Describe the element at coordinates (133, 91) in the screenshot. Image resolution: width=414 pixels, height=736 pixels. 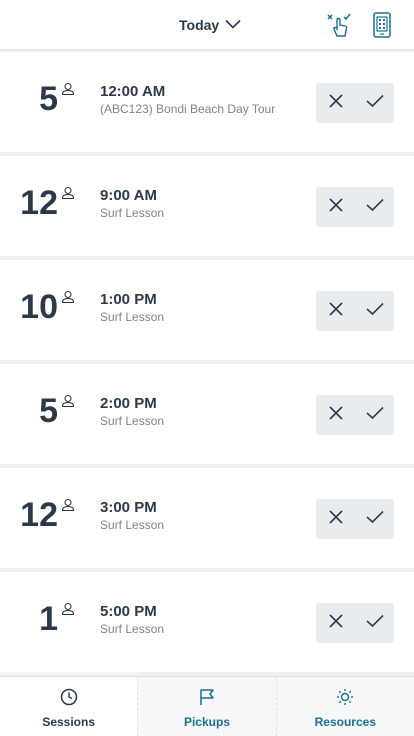
I see `session-time: 12:00 AM` at that location.